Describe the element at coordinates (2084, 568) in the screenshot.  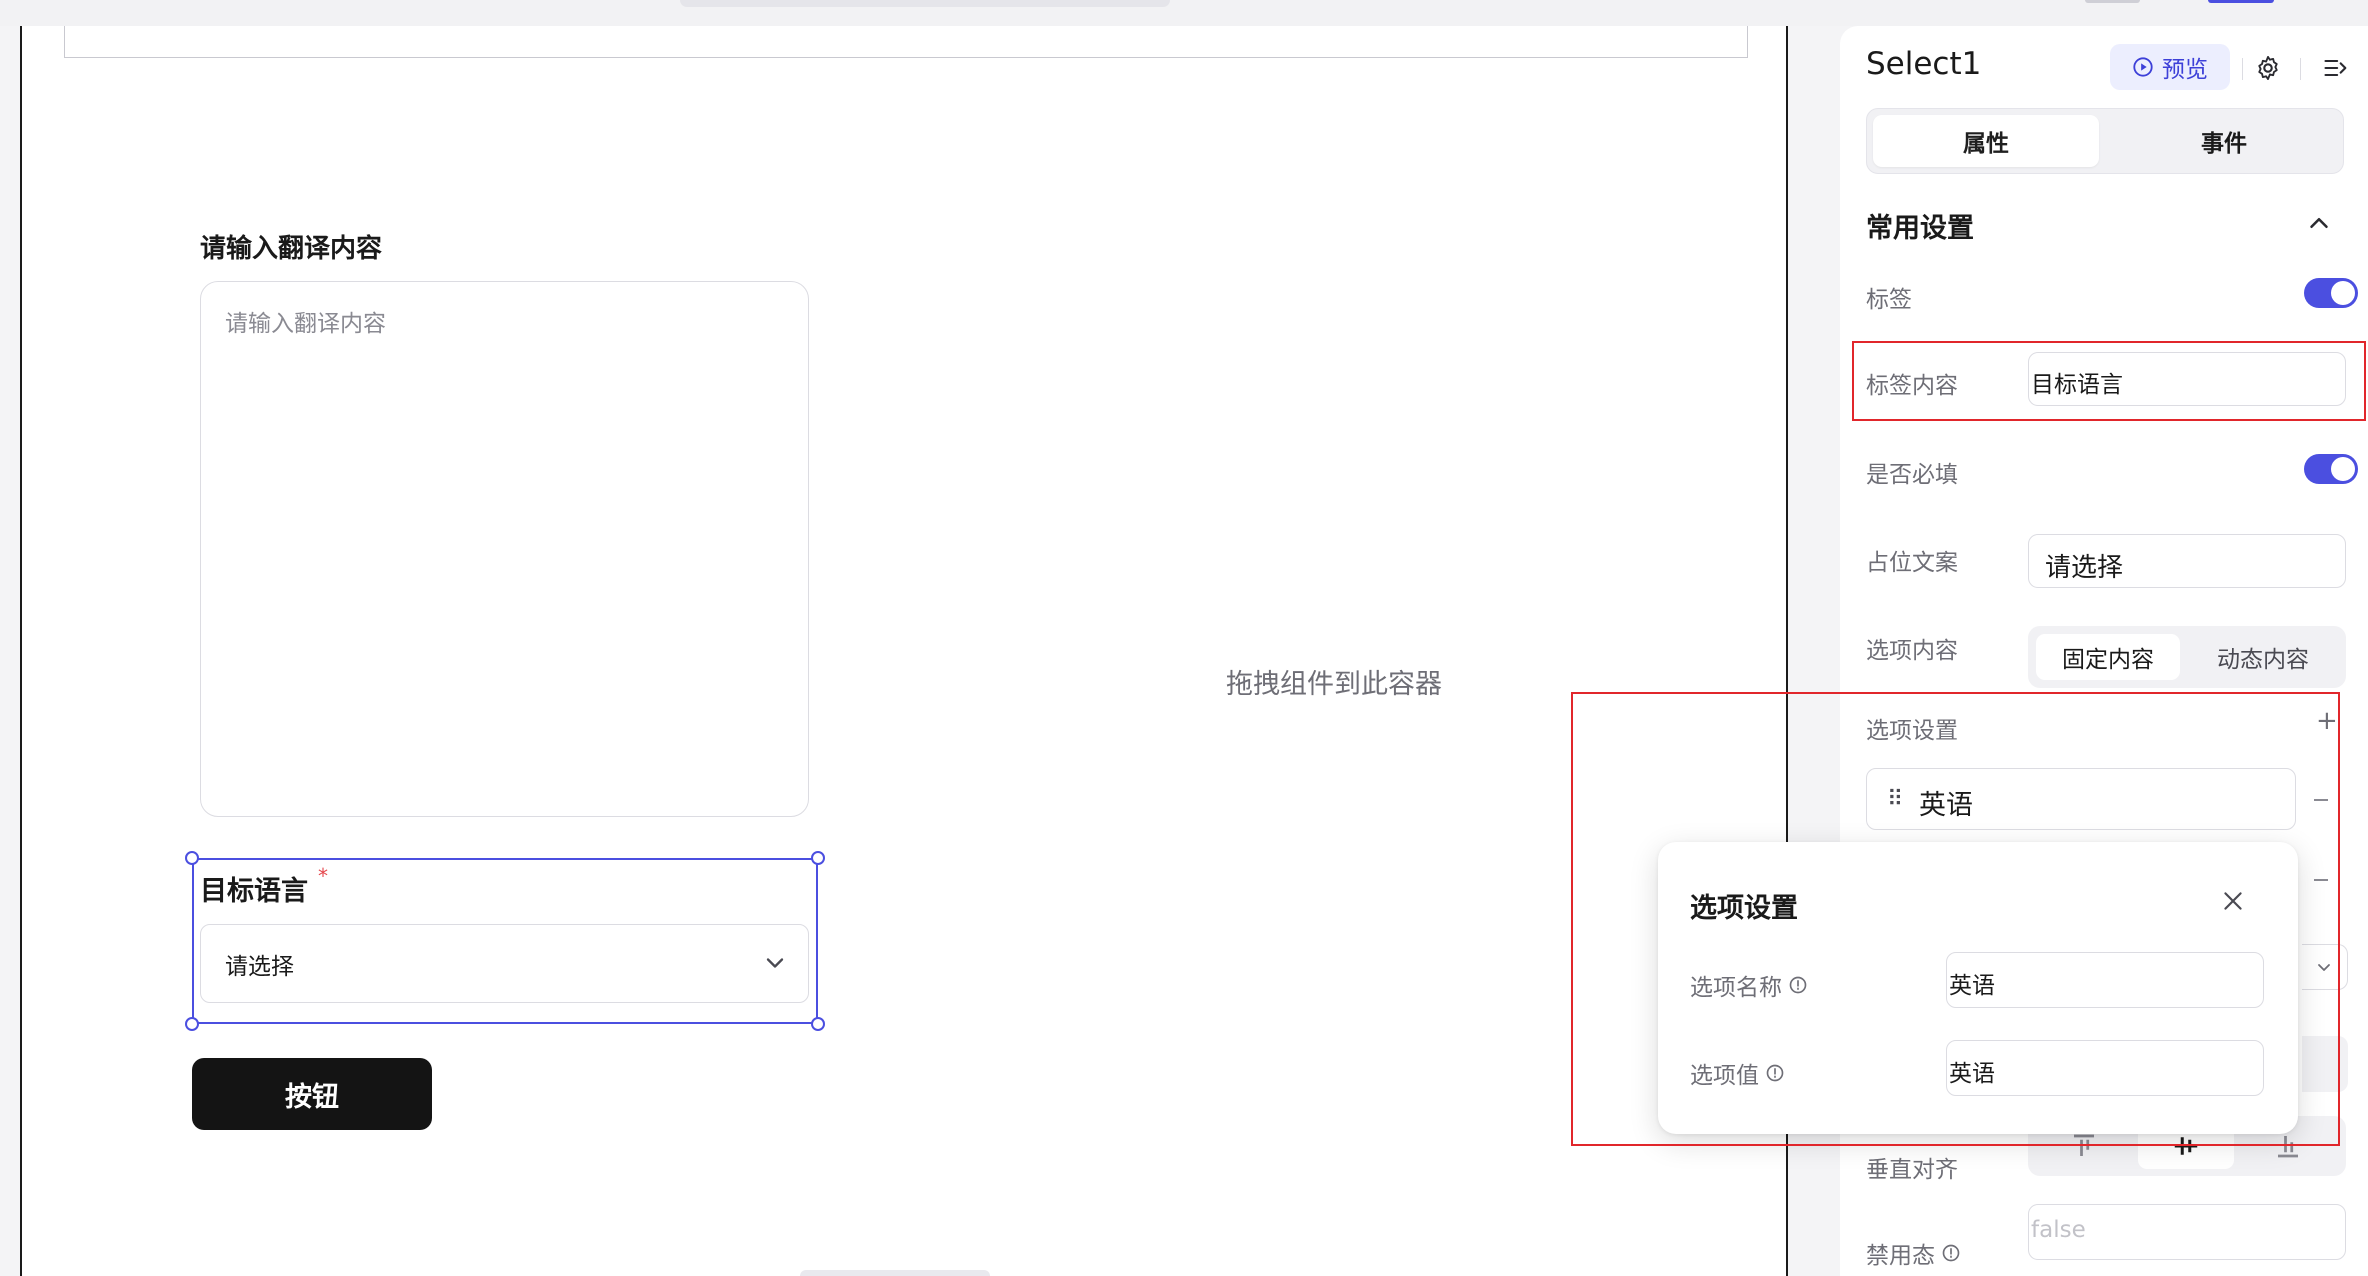
I see `placeholder-value: 请选择` at that location.